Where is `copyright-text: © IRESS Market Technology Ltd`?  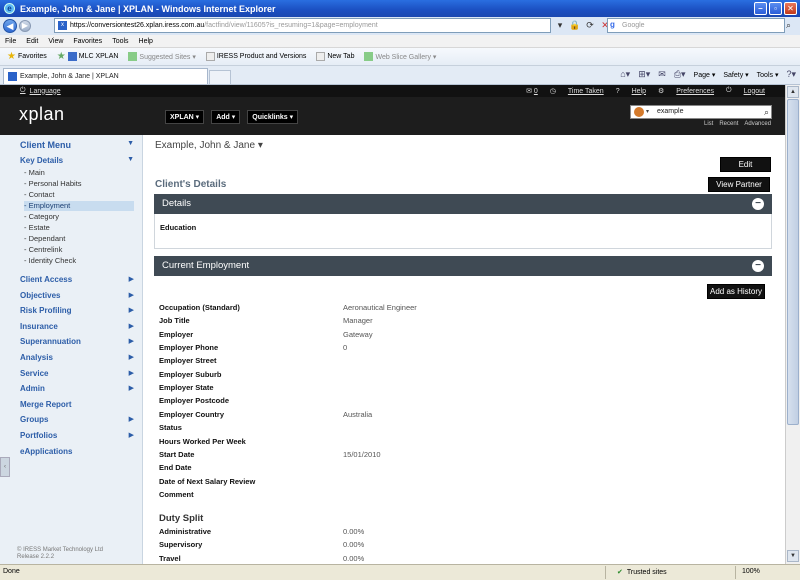
copyright-text: © IRESS Market Technology Ltd is located at coordinates (60, 550).